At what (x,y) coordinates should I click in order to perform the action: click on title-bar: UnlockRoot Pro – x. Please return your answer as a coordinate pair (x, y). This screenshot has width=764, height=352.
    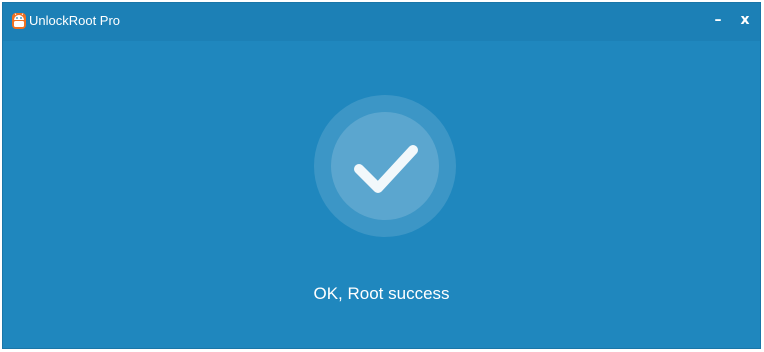
    Looking at the image, I should click on (381, 22).